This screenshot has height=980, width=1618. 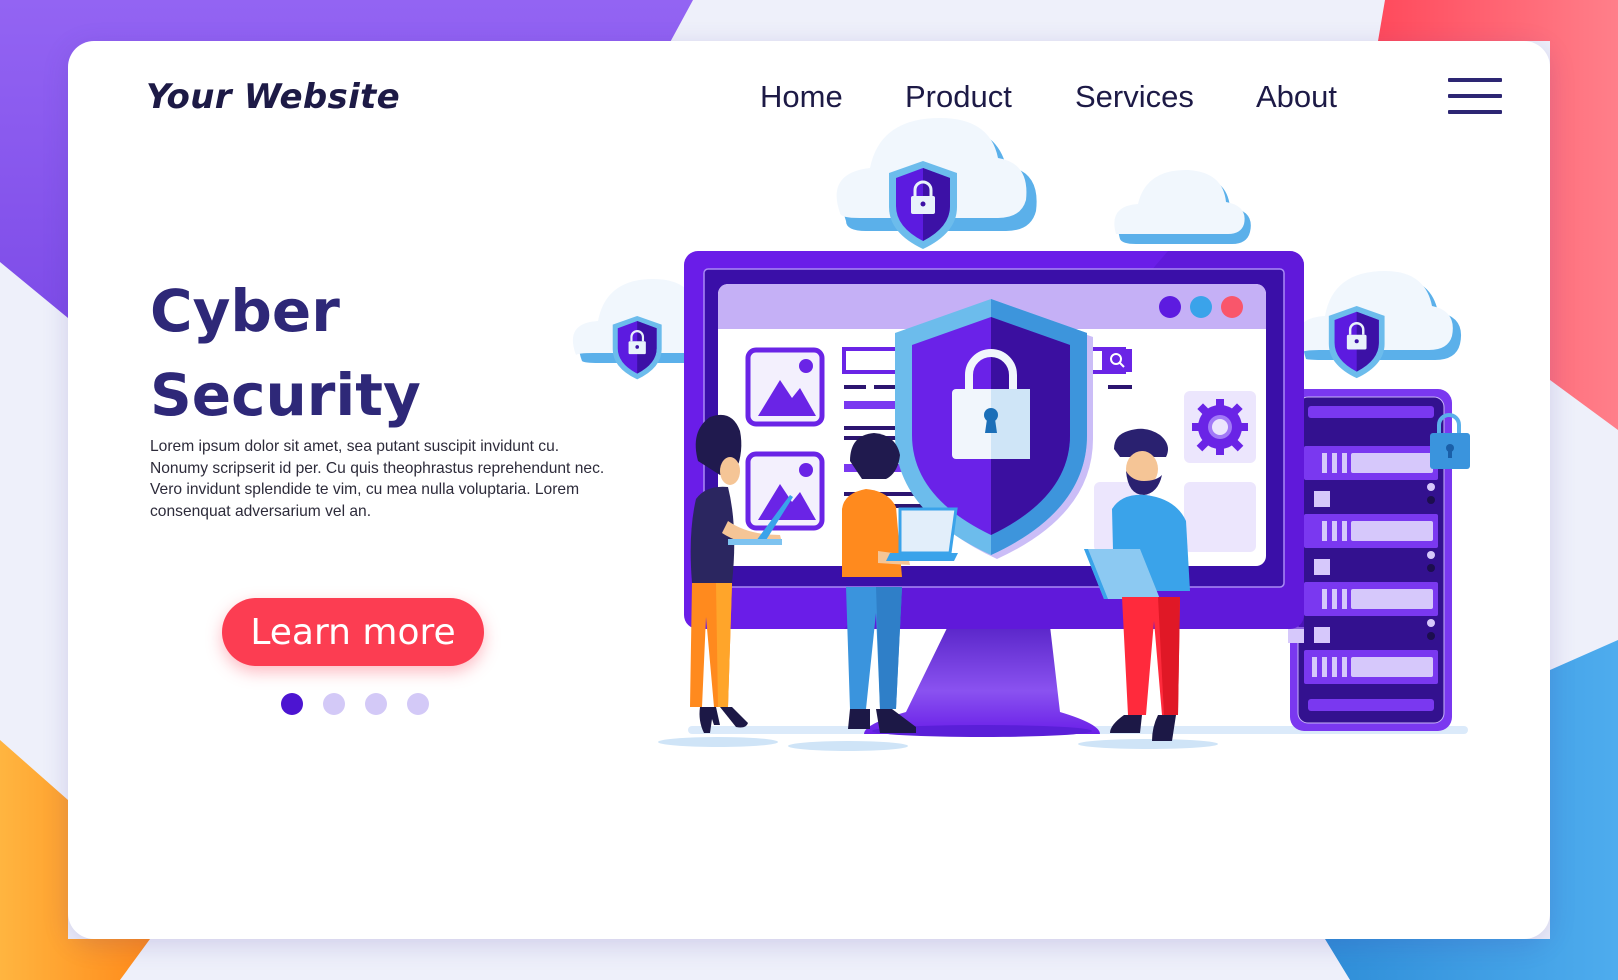 I want to click on window-dot-purple, so click(x=1170, y=307).